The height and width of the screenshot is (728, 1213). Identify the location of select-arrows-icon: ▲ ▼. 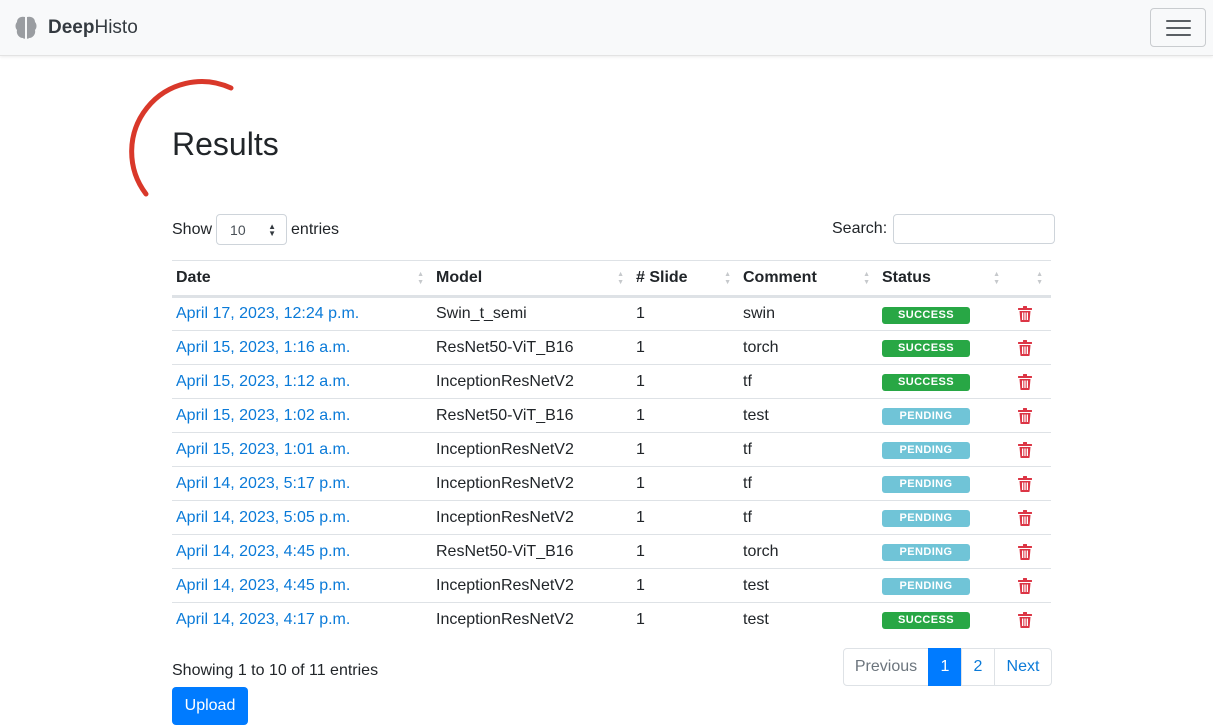
(272, 229).